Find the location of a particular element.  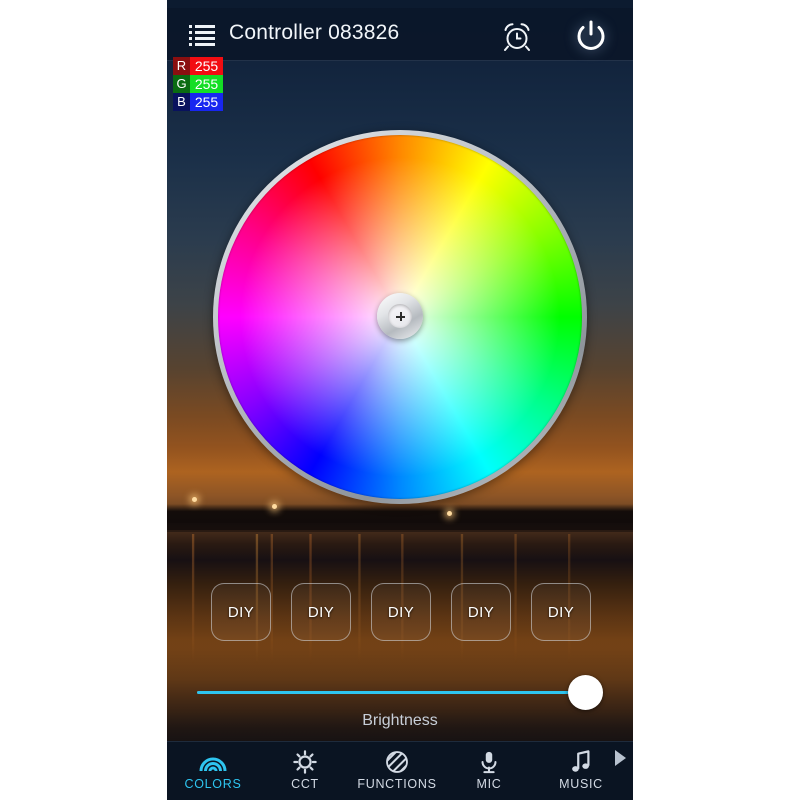

tab-label-colors: COLORS is located at coordinates (213, 784).